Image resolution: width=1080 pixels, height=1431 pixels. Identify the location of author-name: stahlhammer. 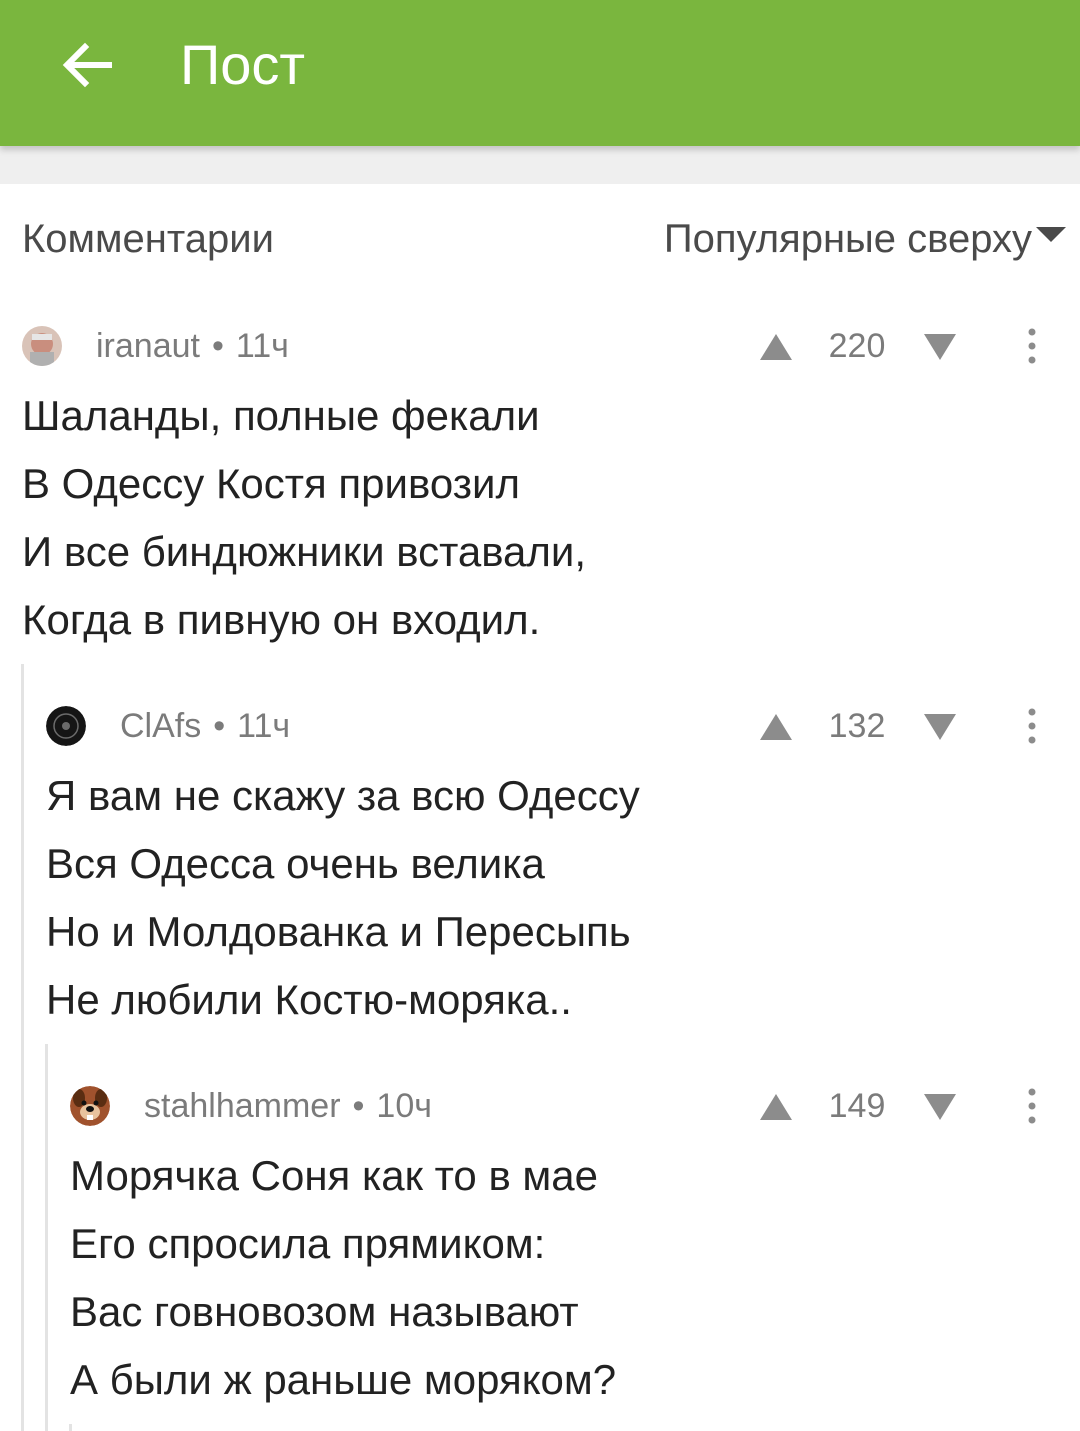
(242, 1106).